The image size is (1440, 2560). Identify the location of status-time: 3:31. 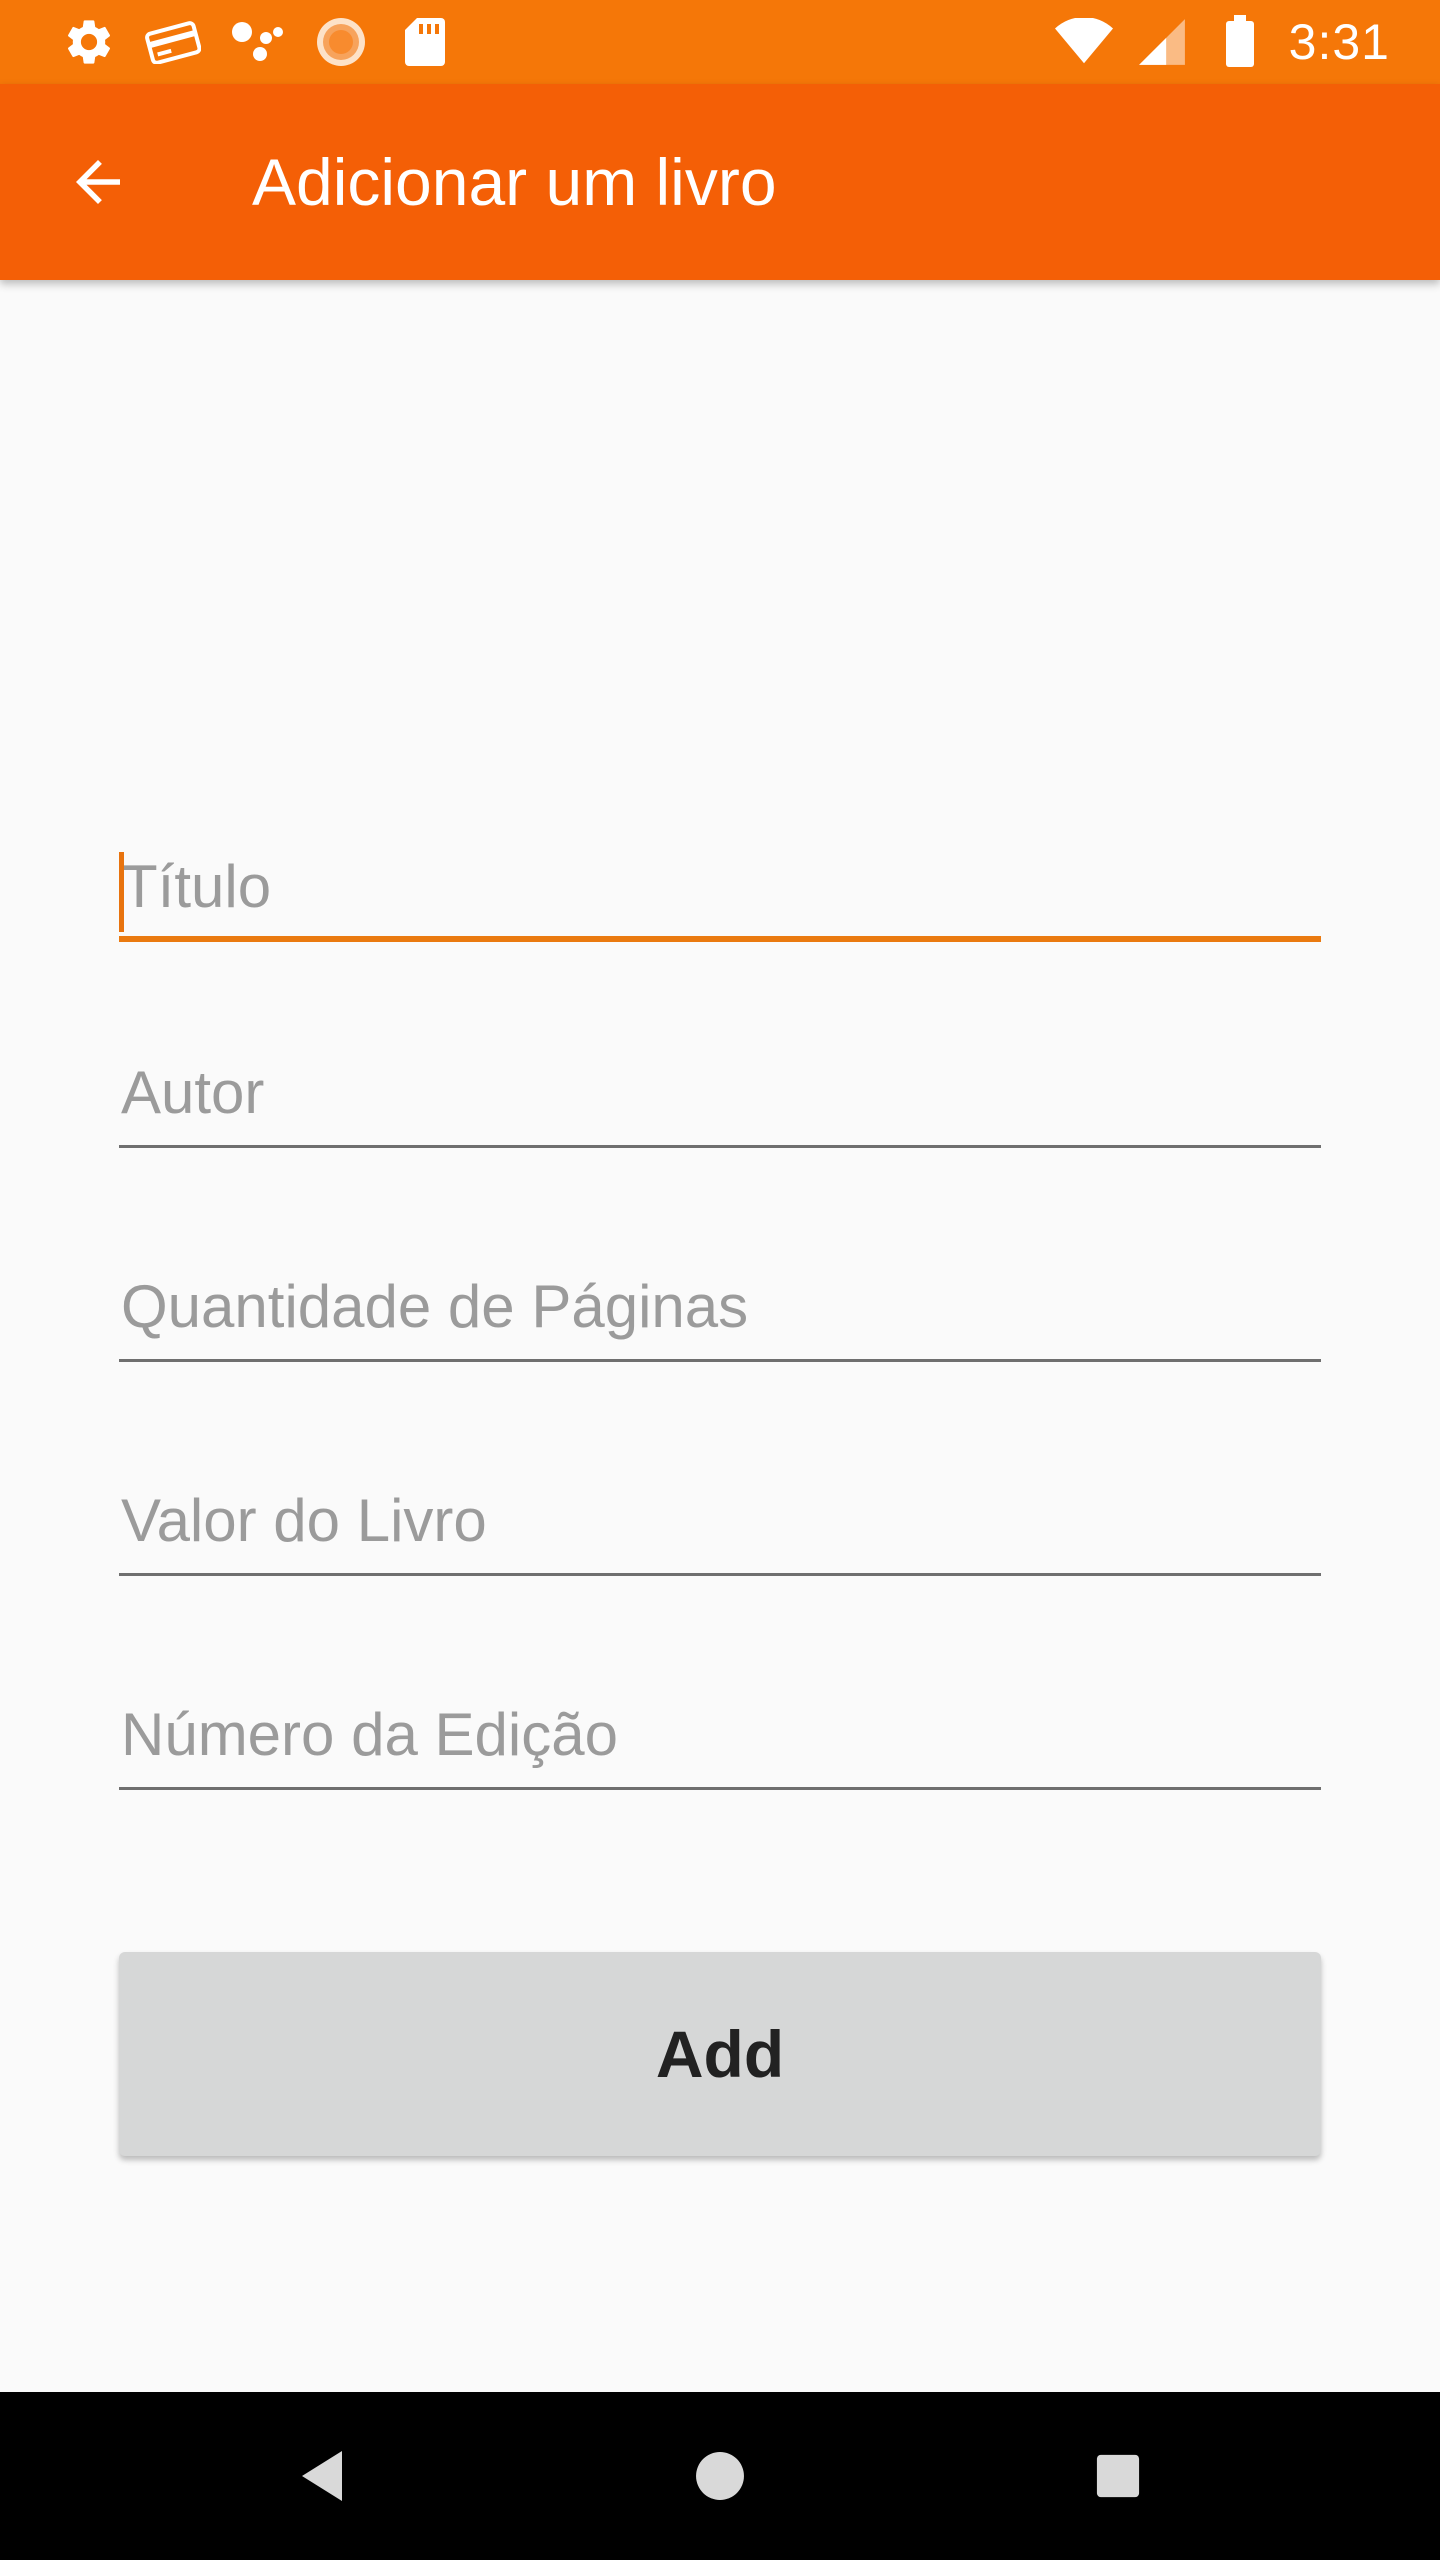
(1339, 42).